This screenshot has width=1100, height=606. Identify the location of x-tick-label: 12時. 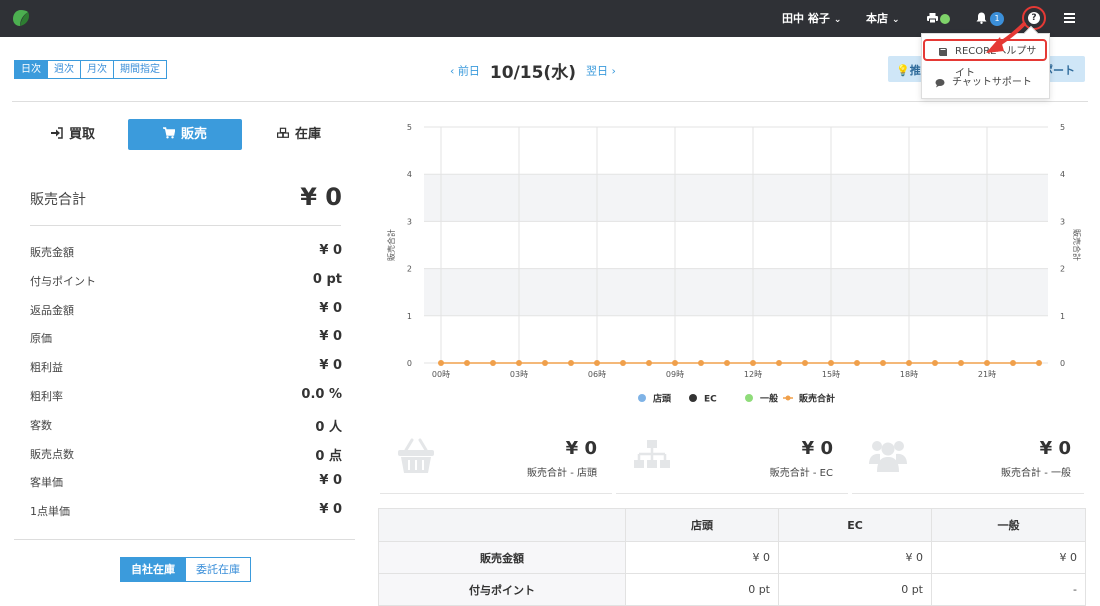
(753, 374).